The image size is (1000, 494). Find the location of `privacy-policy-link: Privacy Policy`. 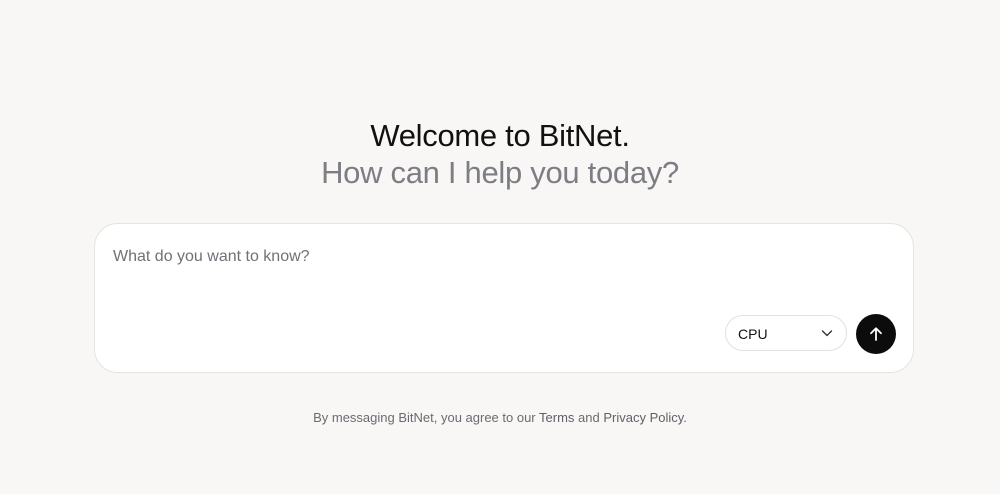

privacy-policy-link: Privacy Policy is located at coordinates (643, 417).